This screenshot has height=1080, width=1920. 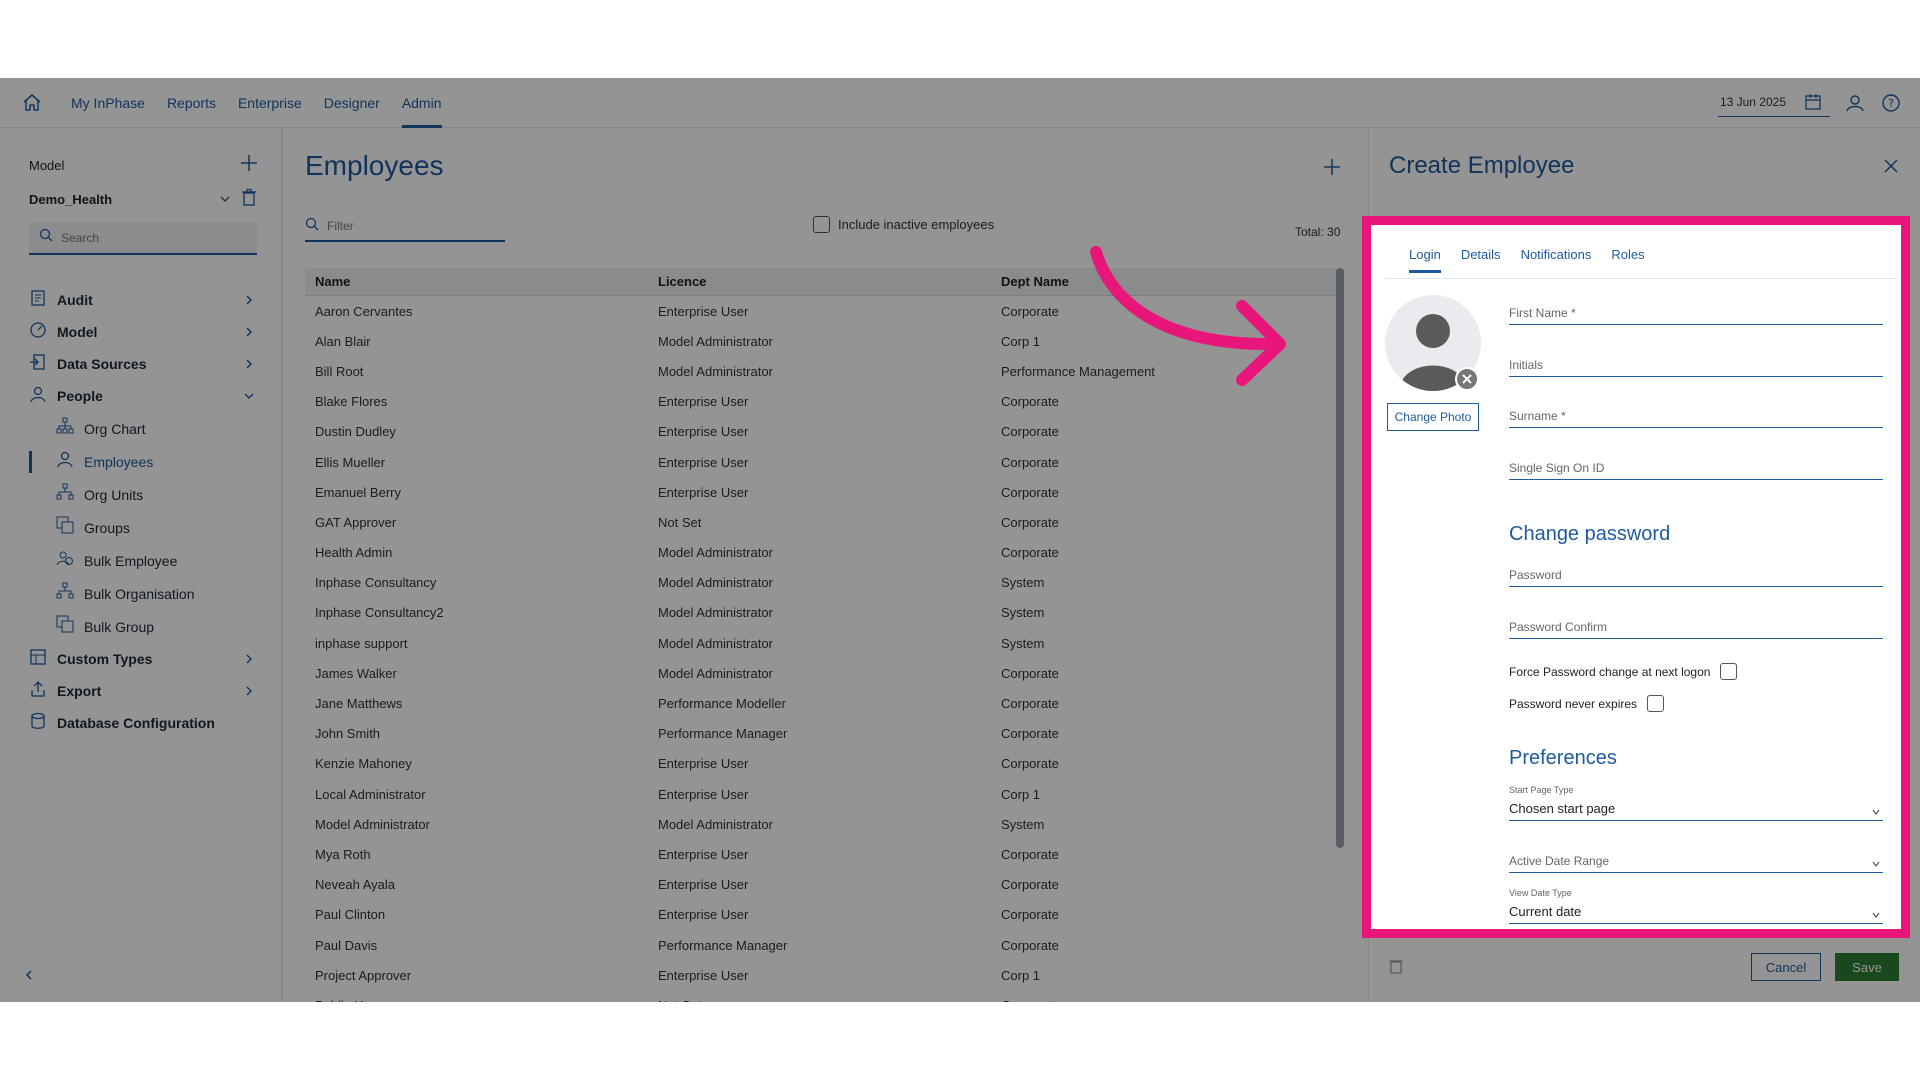 What do you see at coordinates (1696, 855) in the screenshot?
I see `active-date-range-select: Active Date Range` at bounding box center [1696, 855].